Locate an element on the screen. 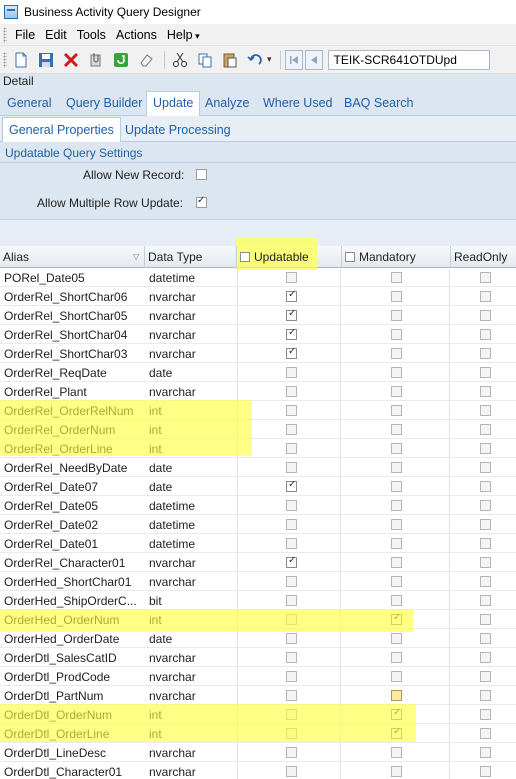 This screenshot has width=516, height=779. table-row: OrderRel_Date01 datetime is located at coordinates (258, 543).